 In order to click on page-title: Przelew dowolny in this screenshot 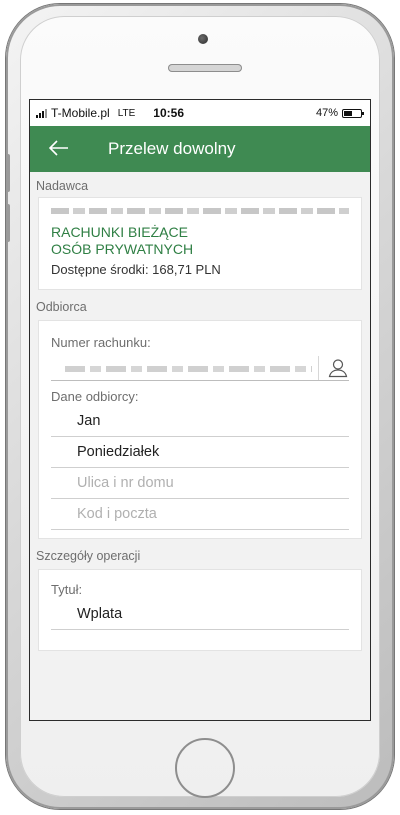, I will do `click(172, 148)`.